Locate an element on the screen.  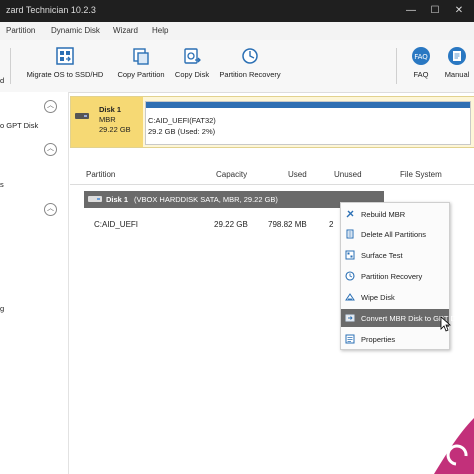
menu-item-properties: Properties is located at coordinates (395, 339).